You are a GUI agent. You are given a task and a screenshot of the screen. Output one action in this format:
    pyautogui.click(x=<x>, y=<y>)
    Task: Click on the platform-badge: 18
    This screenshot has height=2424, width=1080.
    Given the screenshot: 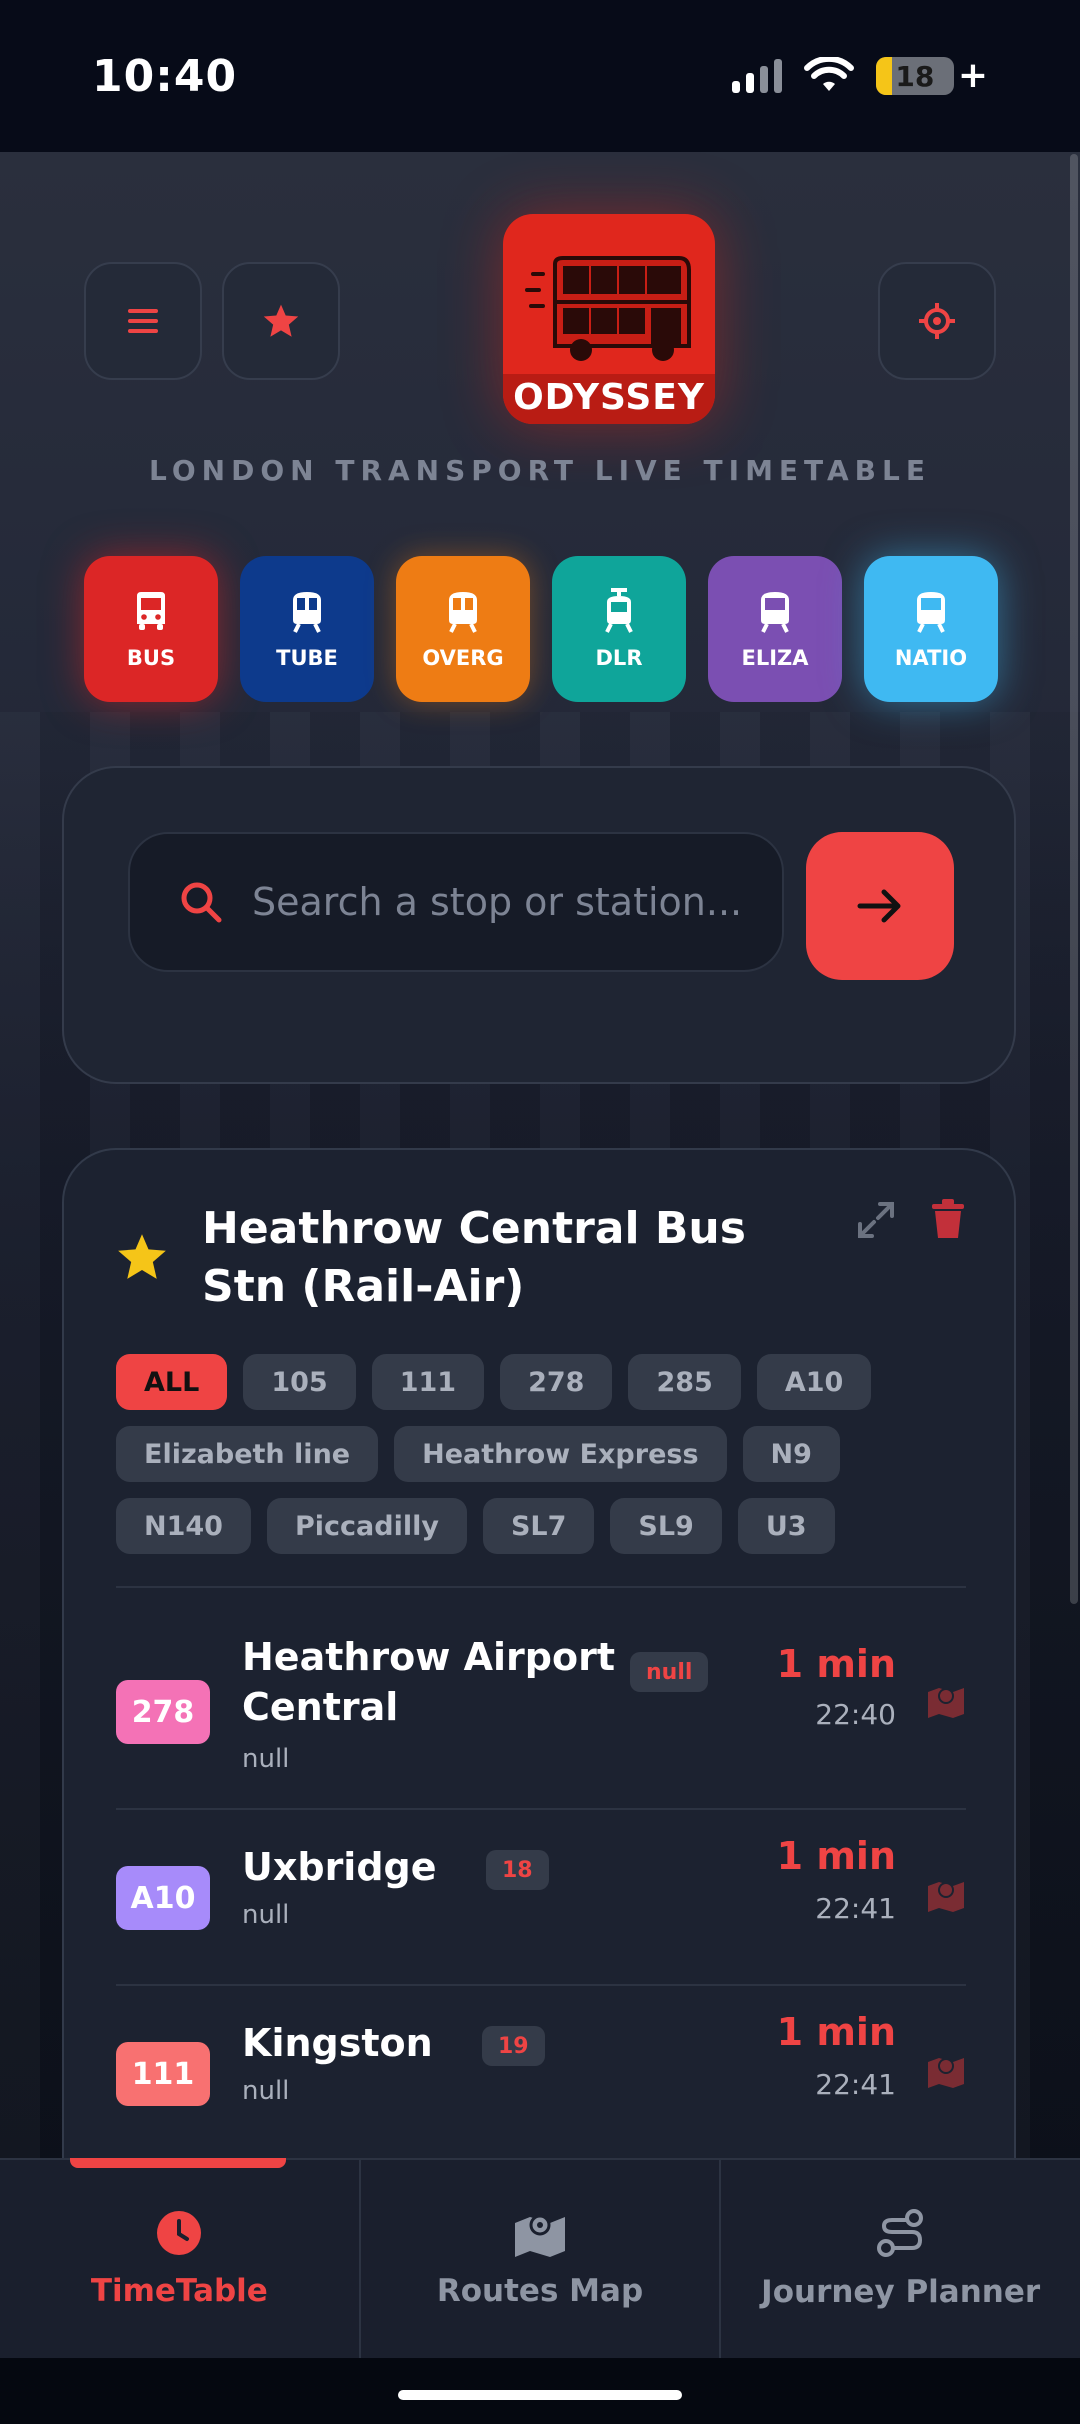 What is the action you would take?
    pyautogui.click(x=517, y=1870)
    